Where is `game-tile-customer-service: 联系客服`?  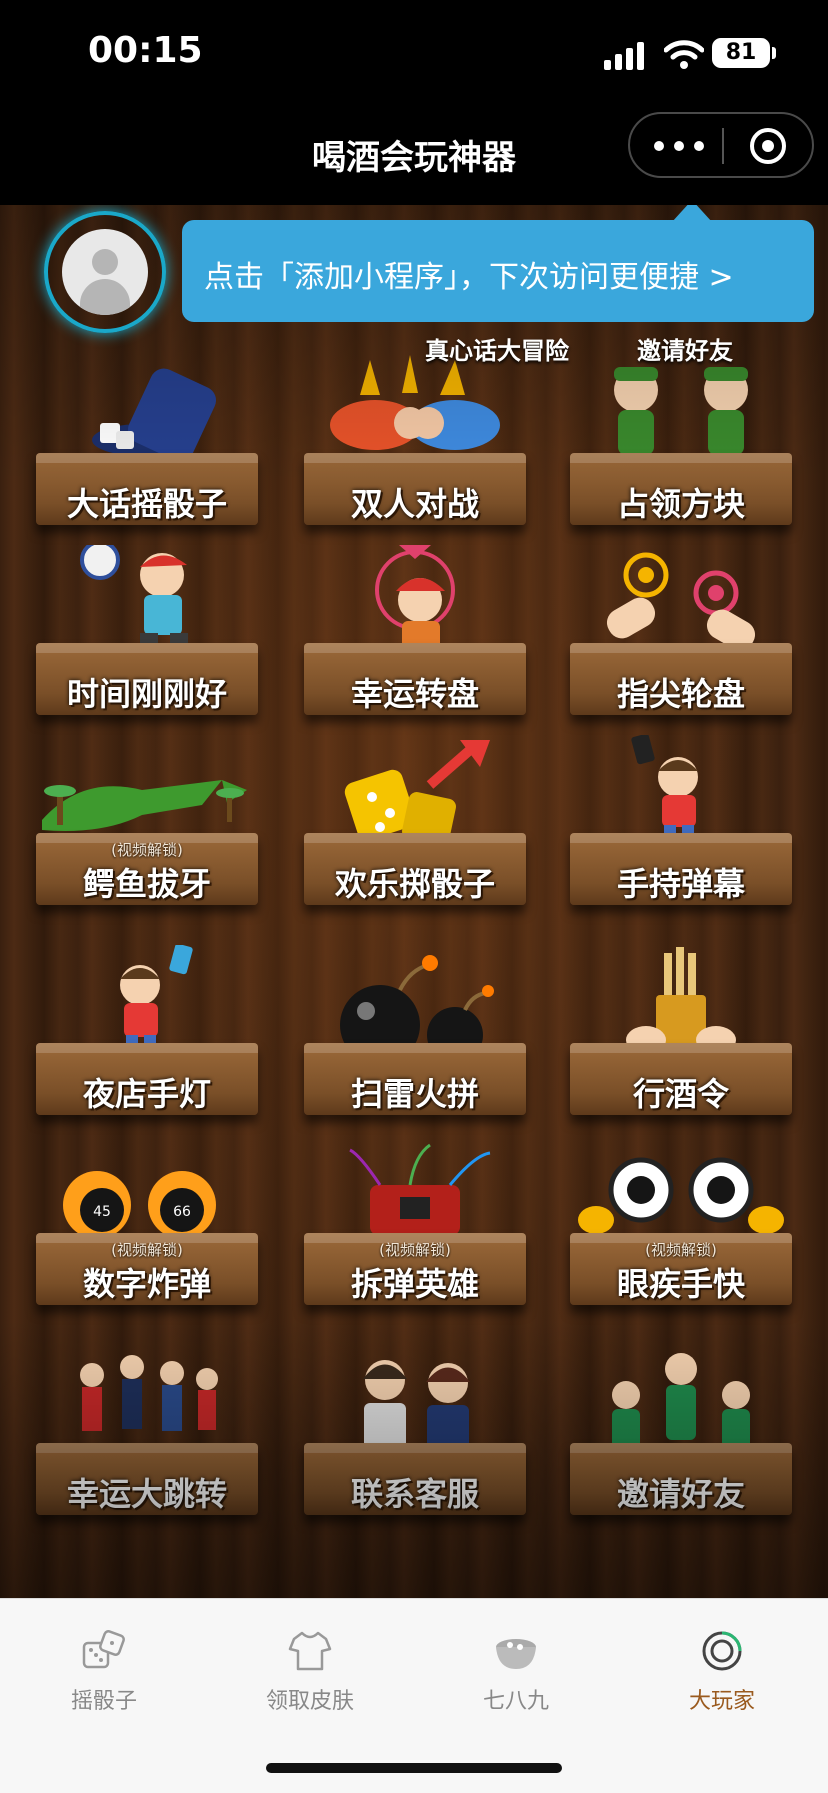 game-tile-customer-service: 联系客服 is located at coordinates (415, 1440).